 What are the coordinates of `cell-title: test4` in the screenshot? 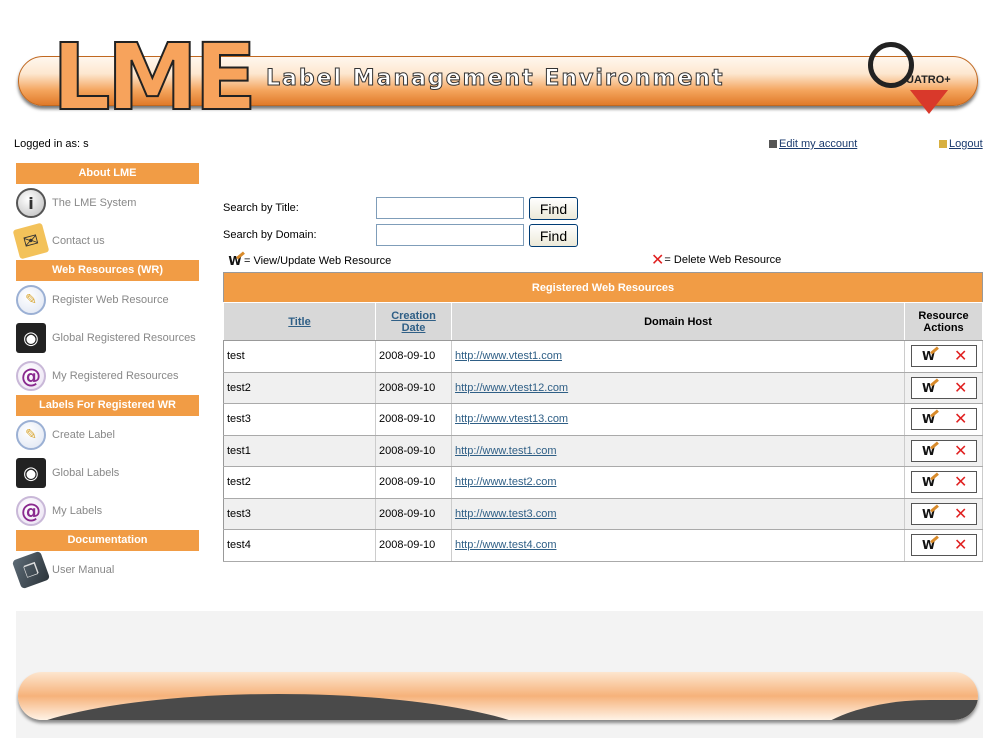 It's located at (299, 545).